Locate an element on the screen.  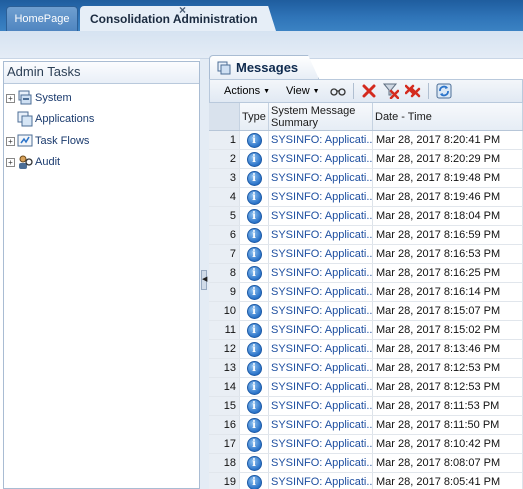
column-header-summary: System Message Summary is located at coordinates (321, 116).